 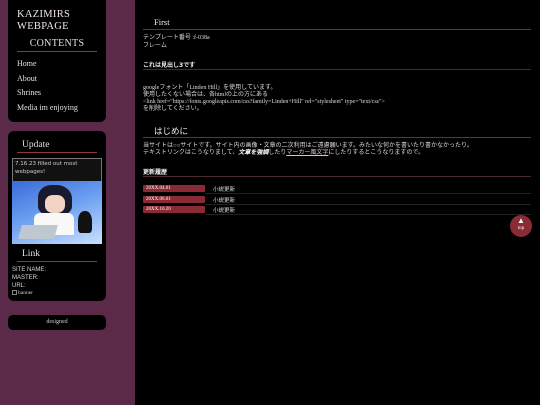 I want to click on credit-box: designed, so click(x=57, y=322).